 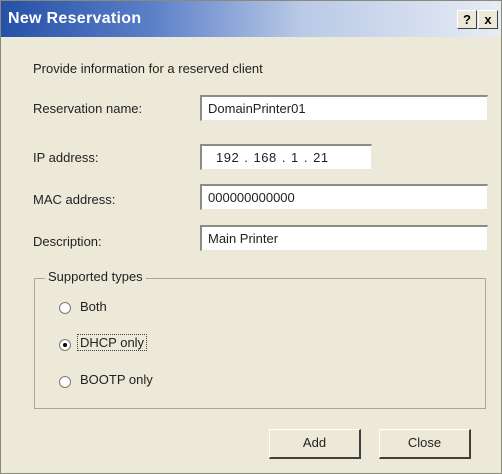 What do you see at coordinates (344, 108) in the screenshot?
I see `reservation-name-field: DomainPrinter01` at bounding box center [344, 108].